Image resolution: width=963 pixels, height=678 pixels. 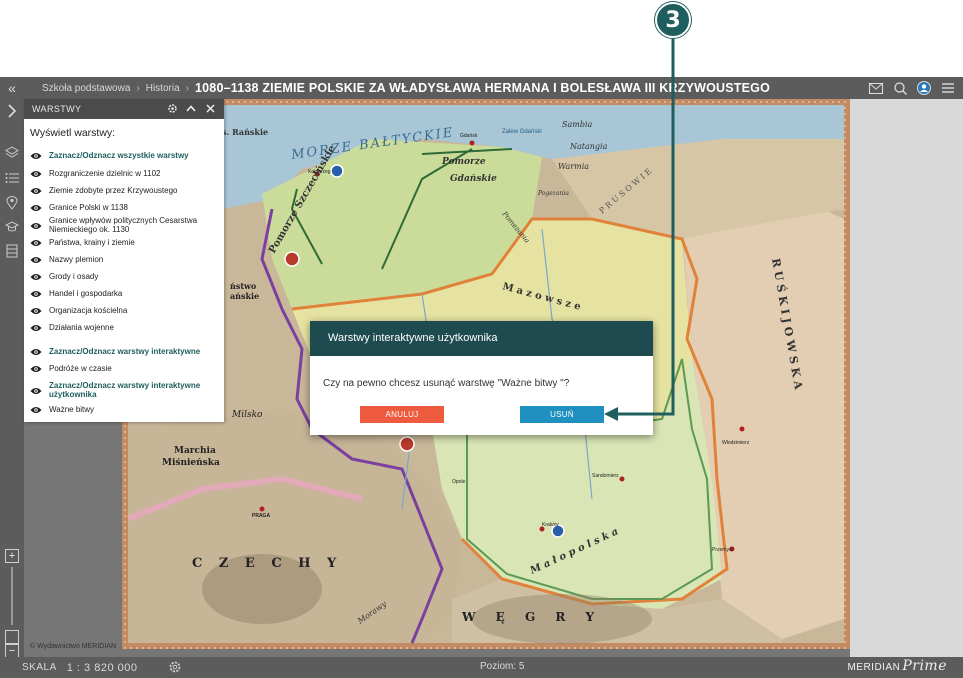 I want to click on brand-name: MERIDIAN, so click(x=874, y=667).